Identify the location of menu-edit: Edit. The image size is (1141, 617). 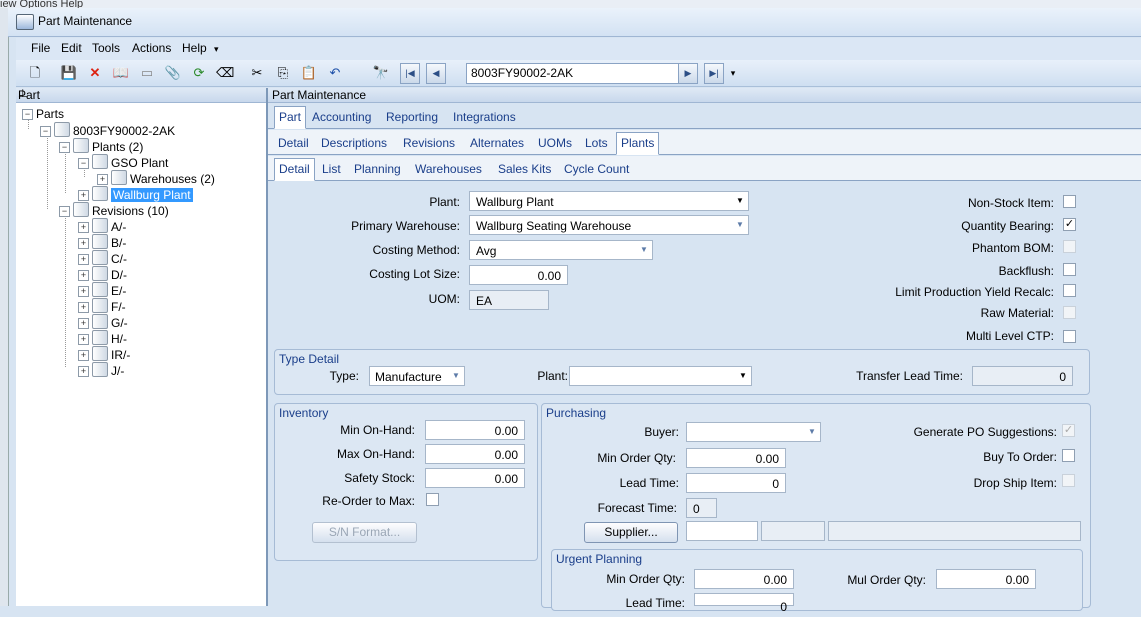
(71, 48).